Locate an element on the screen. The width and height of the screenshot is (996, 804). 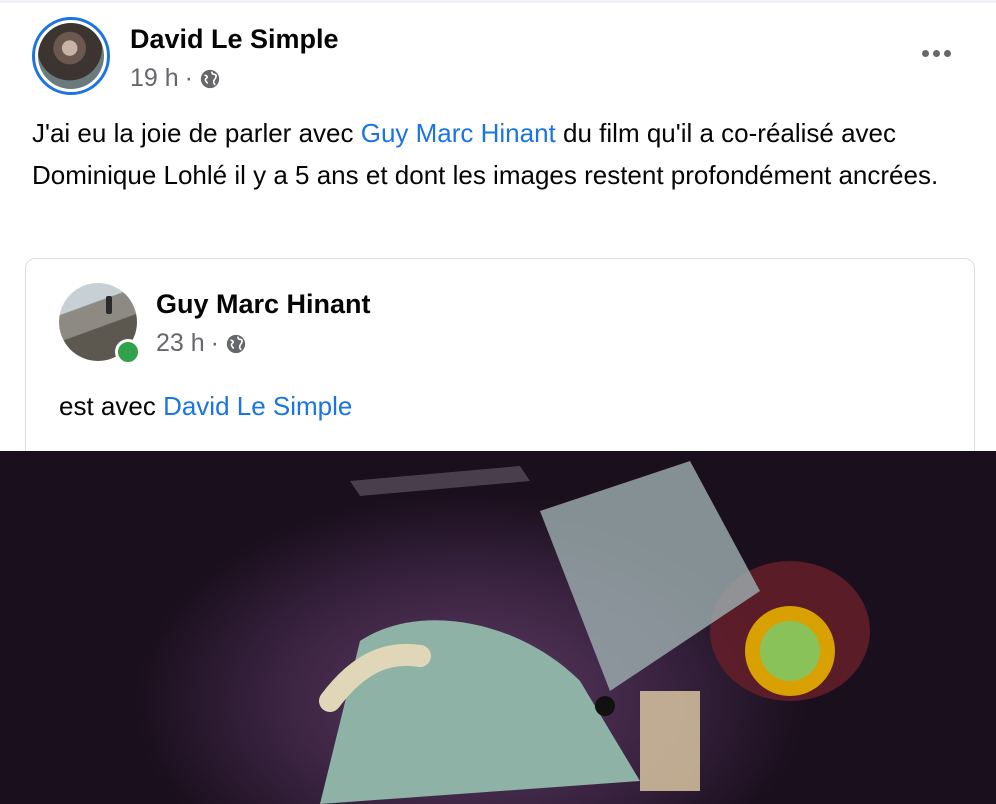
author-avatar is located at coordinates (71, 56).